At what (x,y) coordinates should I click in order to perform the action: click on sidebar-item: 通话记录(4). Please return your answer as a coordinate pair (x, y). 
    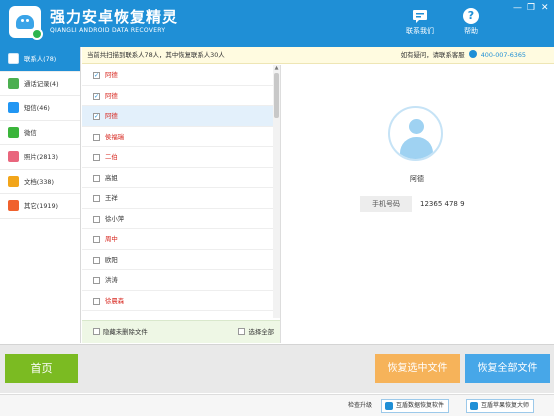
    Looking at the image, I should click on (40, 84).